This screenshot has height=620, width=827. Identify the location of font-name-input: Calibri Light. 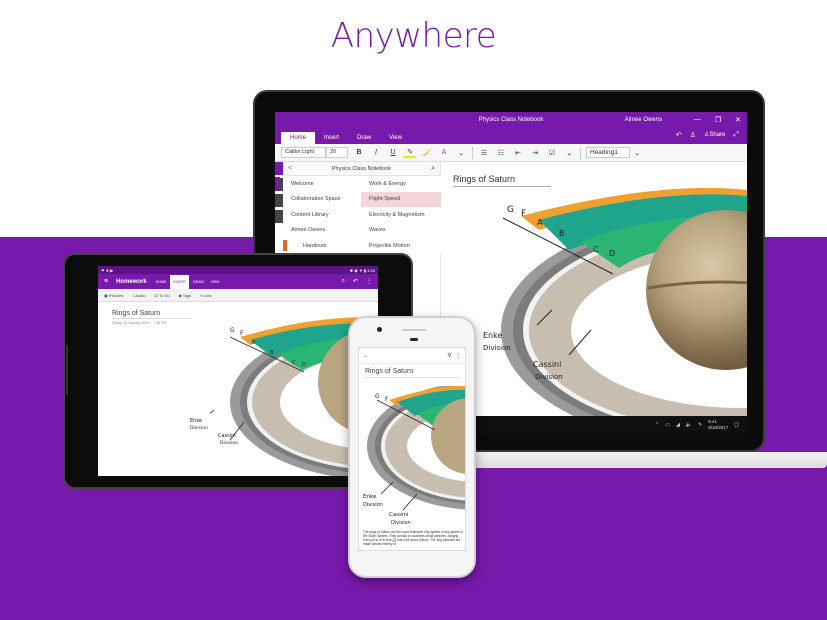
(303, 152).